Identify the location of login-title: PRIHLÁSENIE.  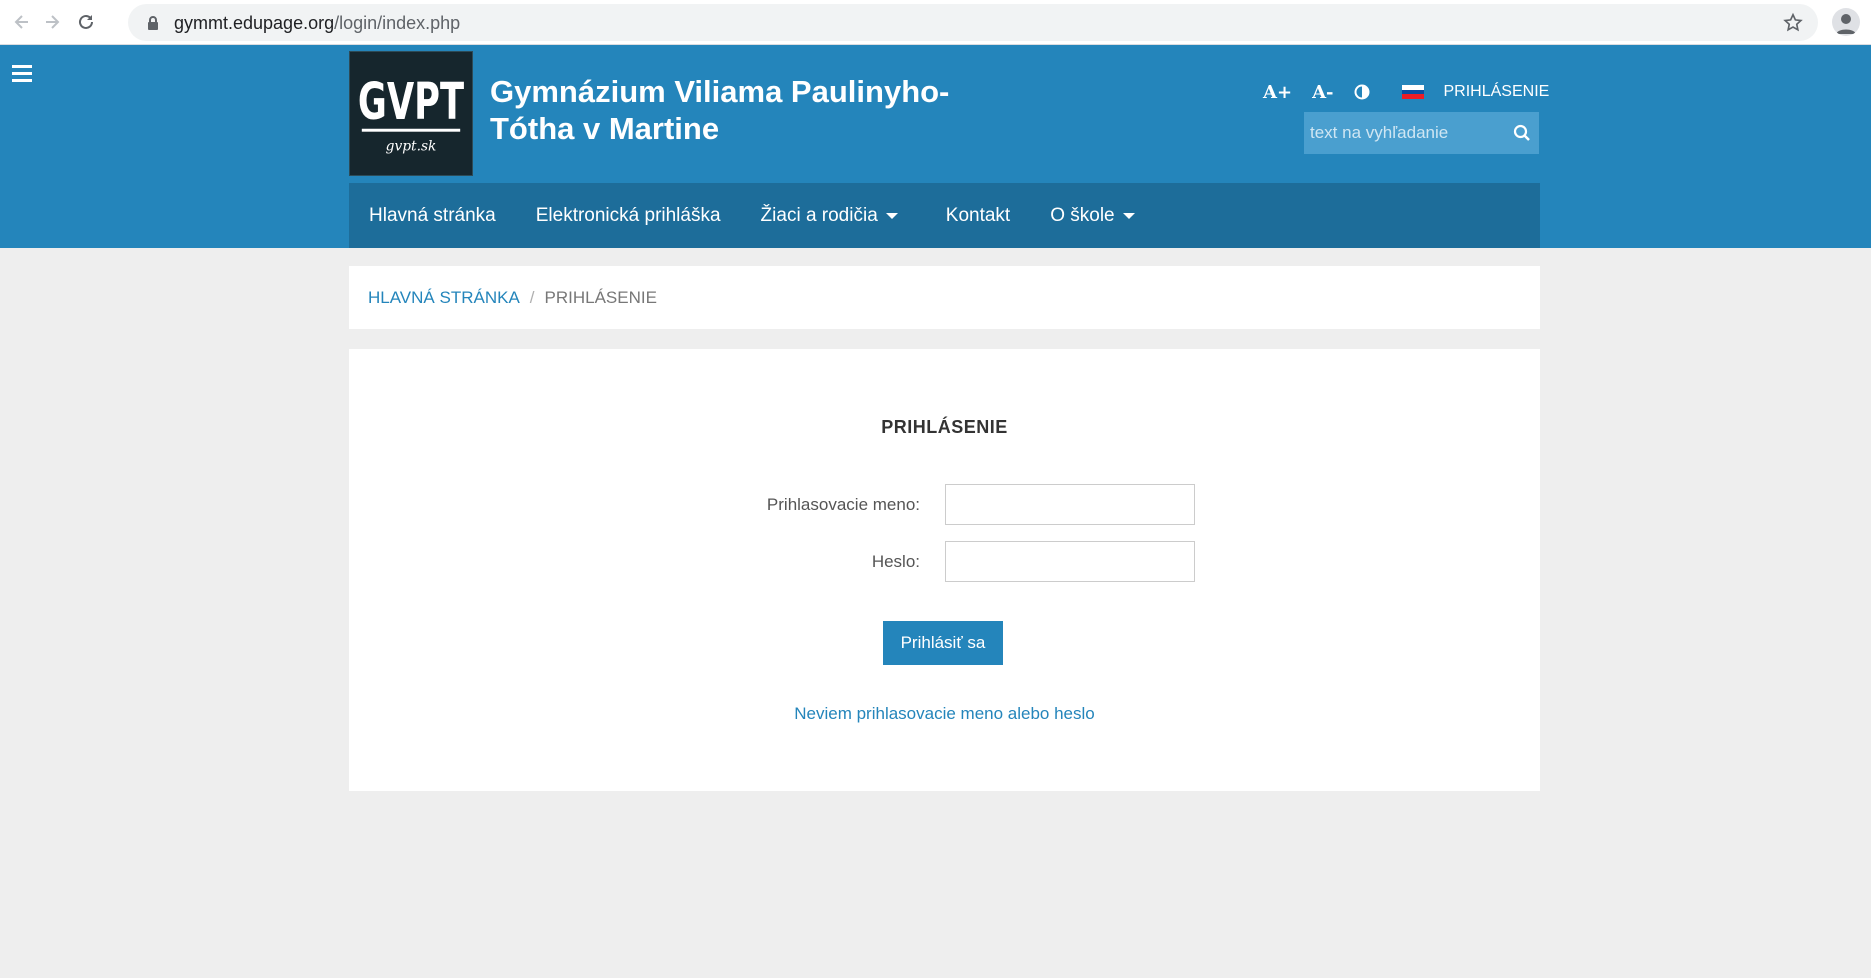
(944, 427).